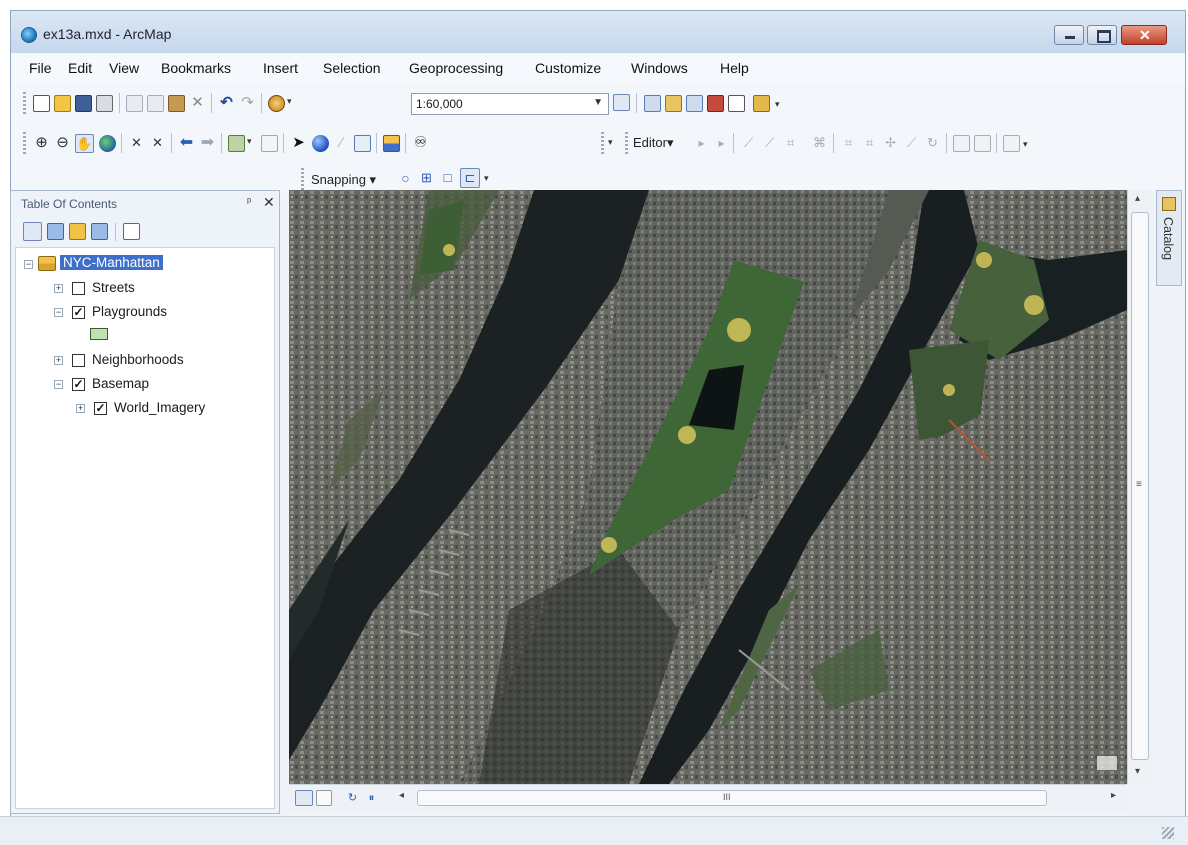 The height and width of the screenshot is (845, 1188). What do you see at coordinates (145, 312) in the screenshot?
I see `layer-playgrounds: − ✓ Playgrounds` at bounding box center [145, 312].